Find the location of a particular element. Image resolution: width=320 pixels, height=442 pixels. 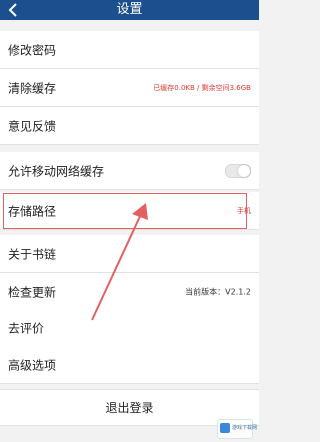

row-storage-path: 存储路径 手机 is located at coordinates (129, 211).